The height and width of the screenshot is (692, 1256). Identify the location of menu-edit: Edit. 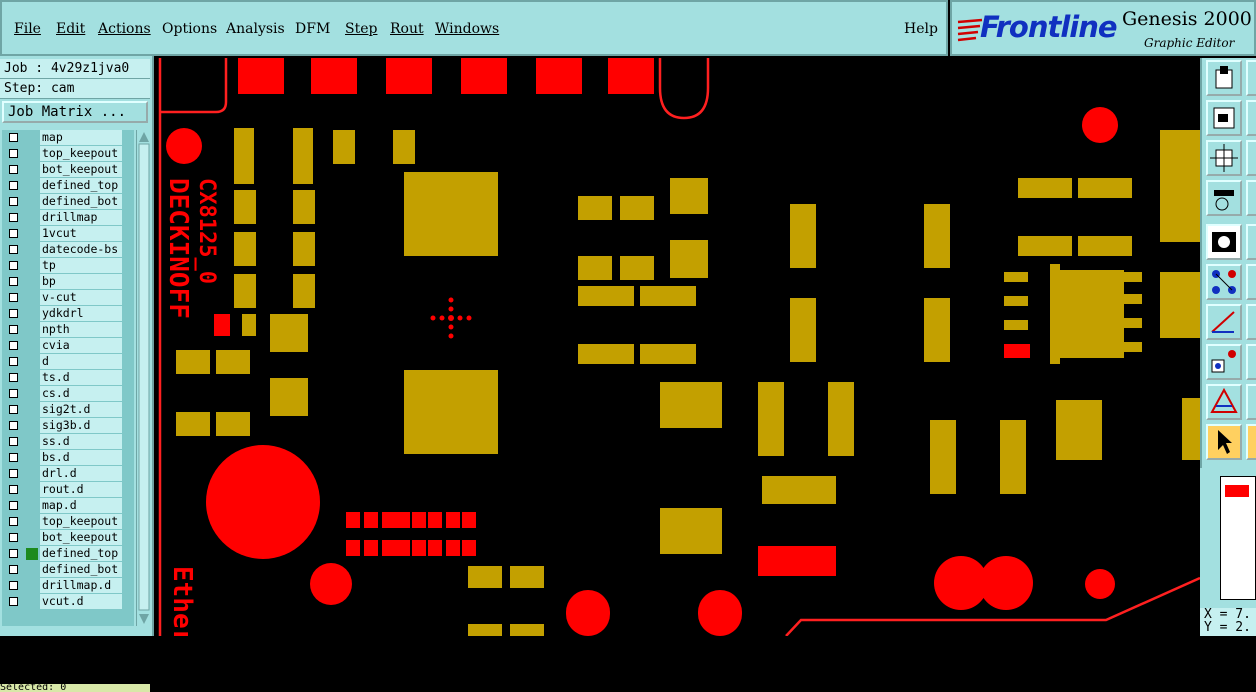
(70, 29).